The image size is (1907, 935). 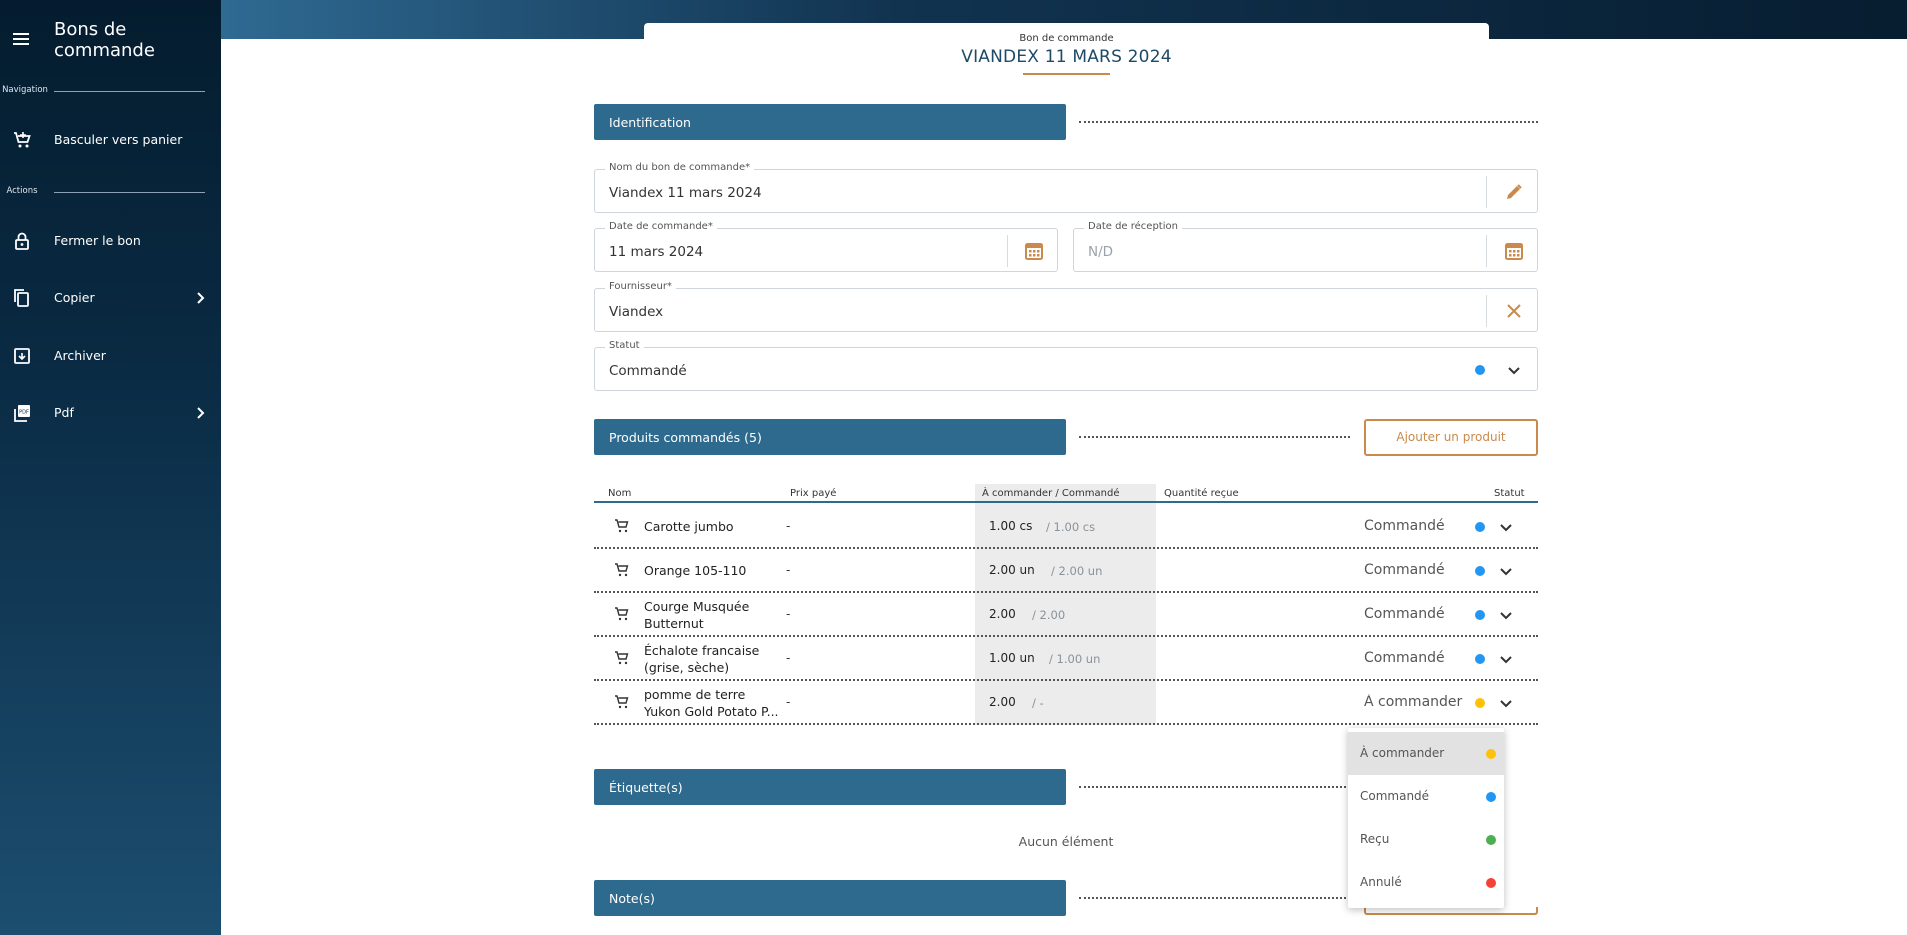 I want to click on cart-plus-icon, so click(x=22, y=140).